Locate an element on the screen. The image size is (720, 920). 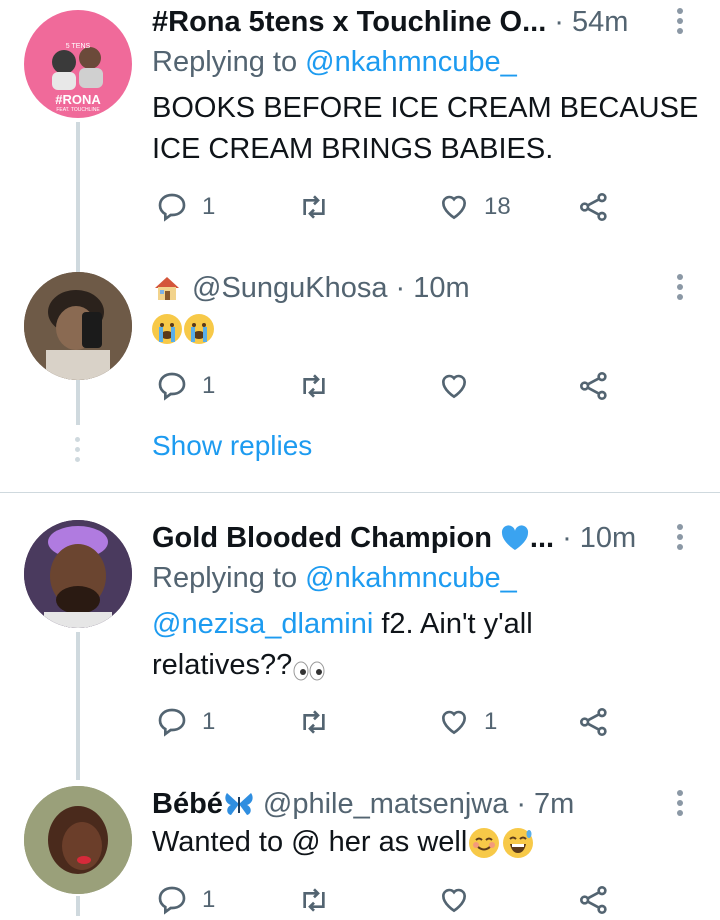
timestamp: 7m is located at coordinates (554, 804).